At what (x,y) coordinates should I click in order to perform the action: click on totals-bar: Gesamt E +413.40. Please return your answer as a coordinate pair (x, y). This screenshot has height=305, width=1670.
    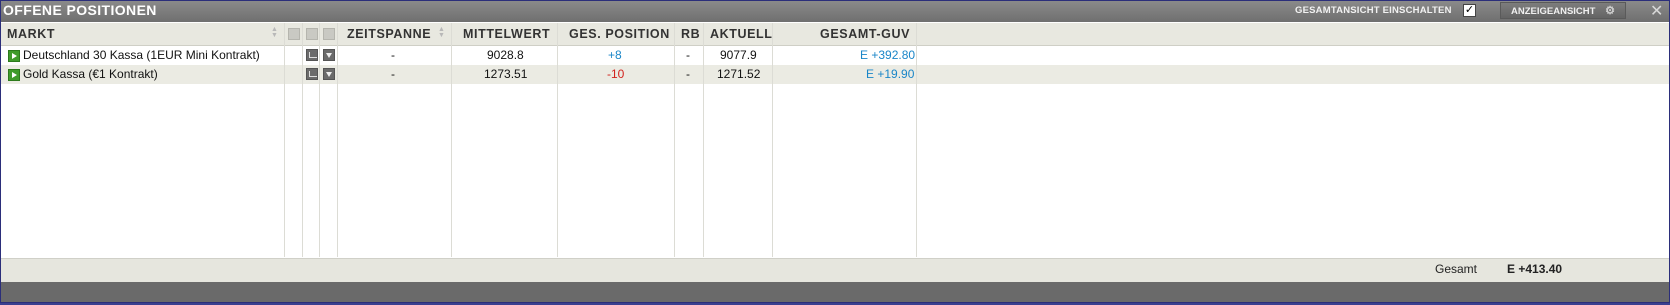
    Looking at the image, I should click on (835, 270).